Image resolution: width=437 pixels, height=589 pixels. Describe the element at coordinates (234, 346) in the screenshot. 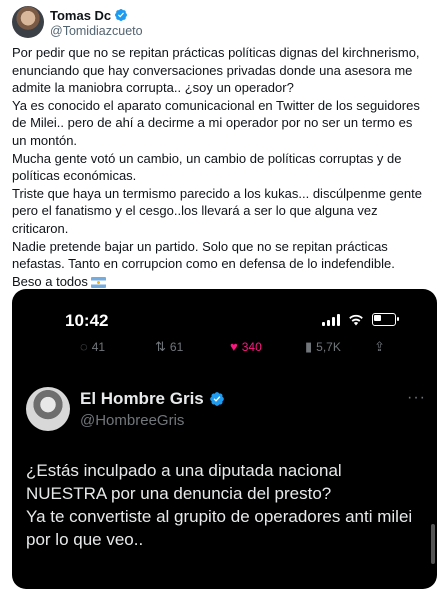

I see `heart-icon: ♥` at that location.